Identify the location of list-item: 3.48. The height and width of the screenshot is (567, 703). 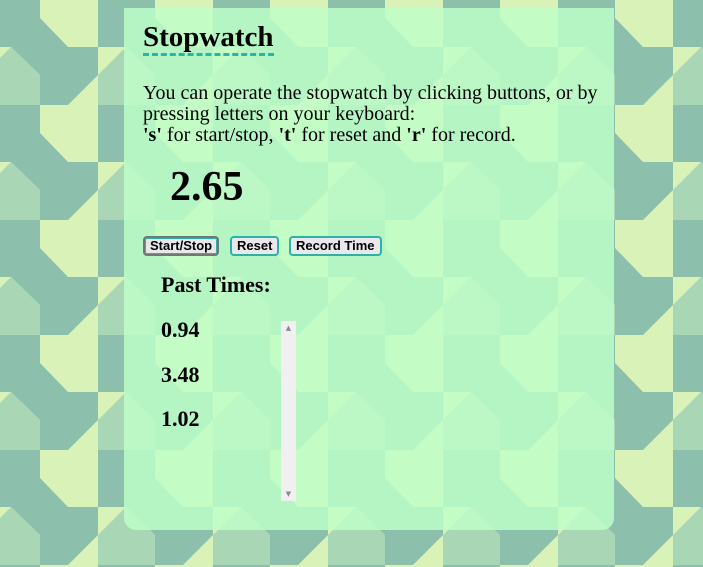
(180, 374).